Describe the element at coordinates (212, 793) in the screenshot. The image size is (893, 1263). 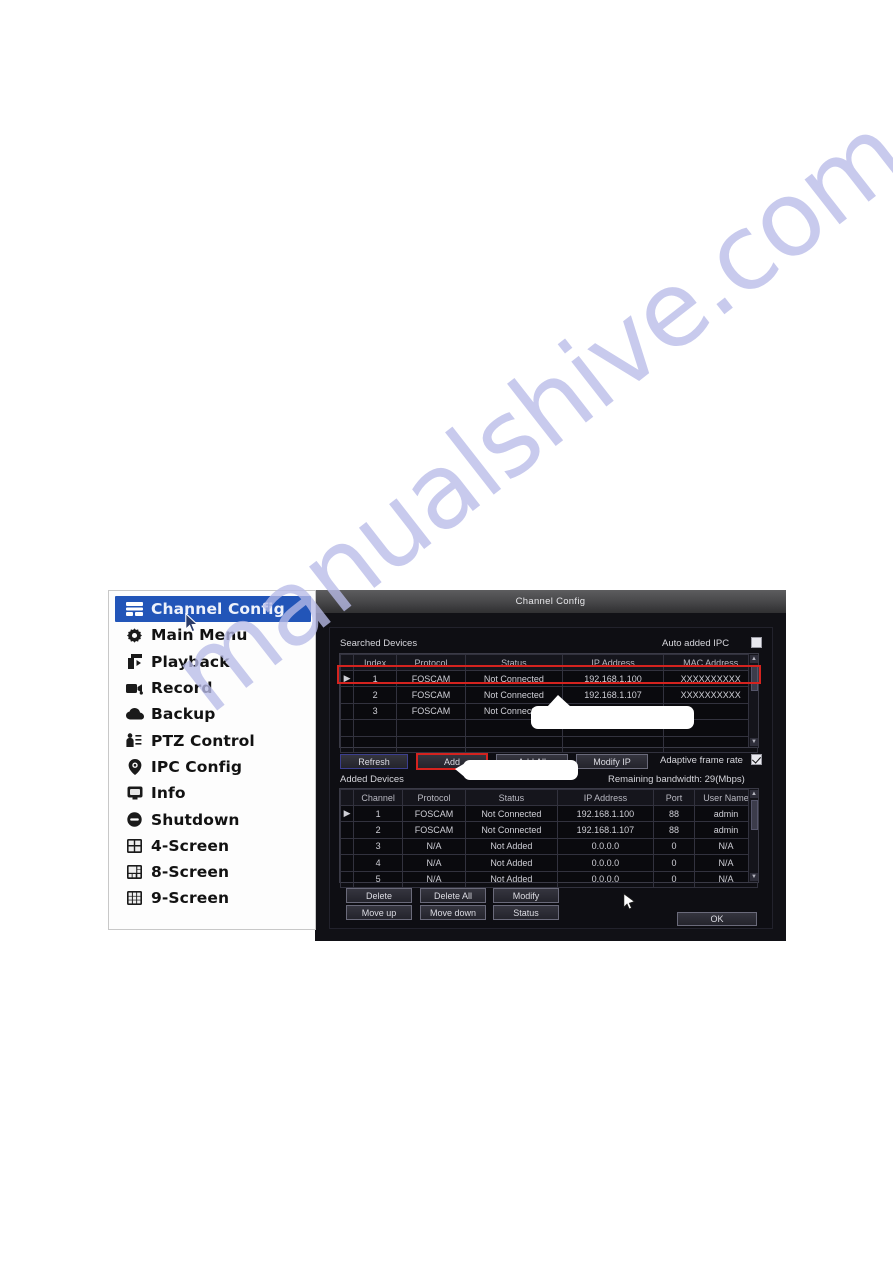
I see `menu-item-info: Info` at that location.